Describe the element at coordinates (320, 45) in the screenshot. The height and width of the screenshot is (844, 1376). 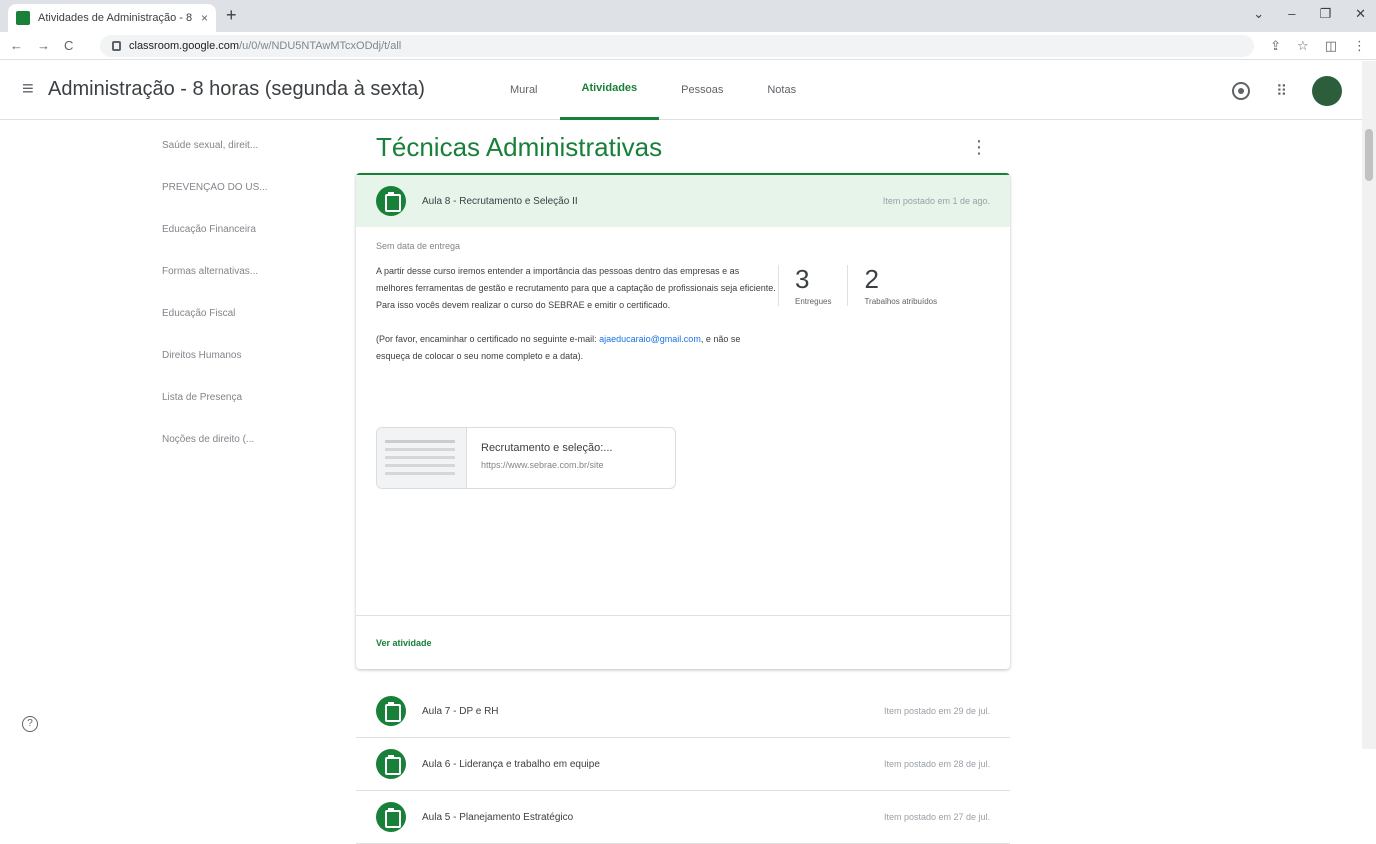
I see `url-path: /u/0/w/NDU5NTAwMTcxODdj/t/all` at that location.